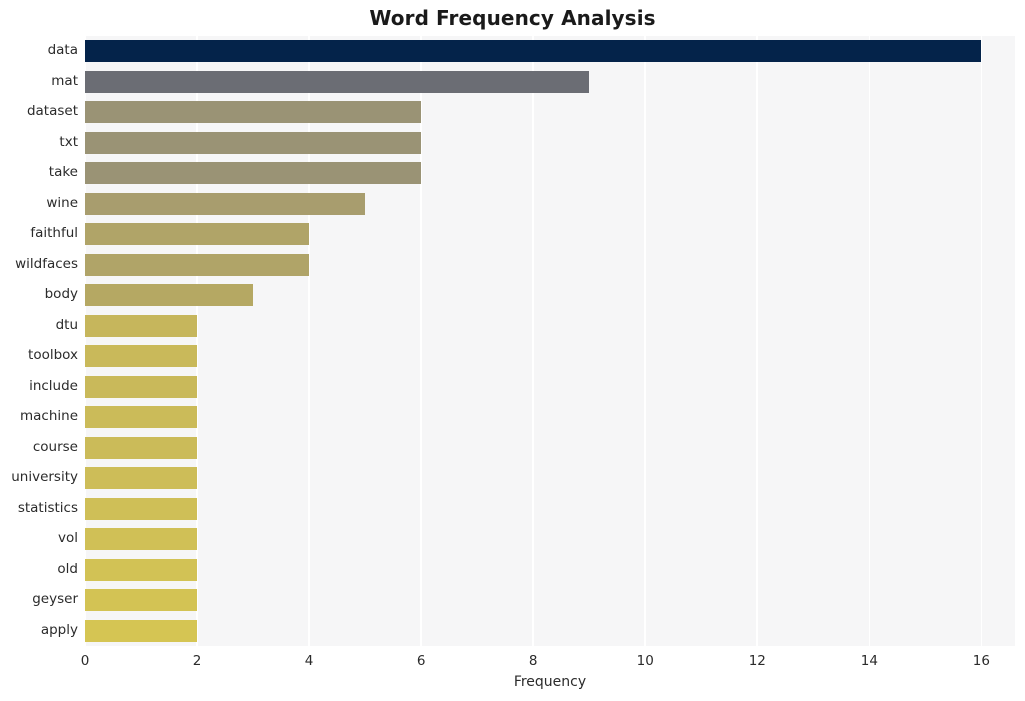 This screenshot has height=701, width=1025. I want to click on y-tick-label: data, so click(62, 50).